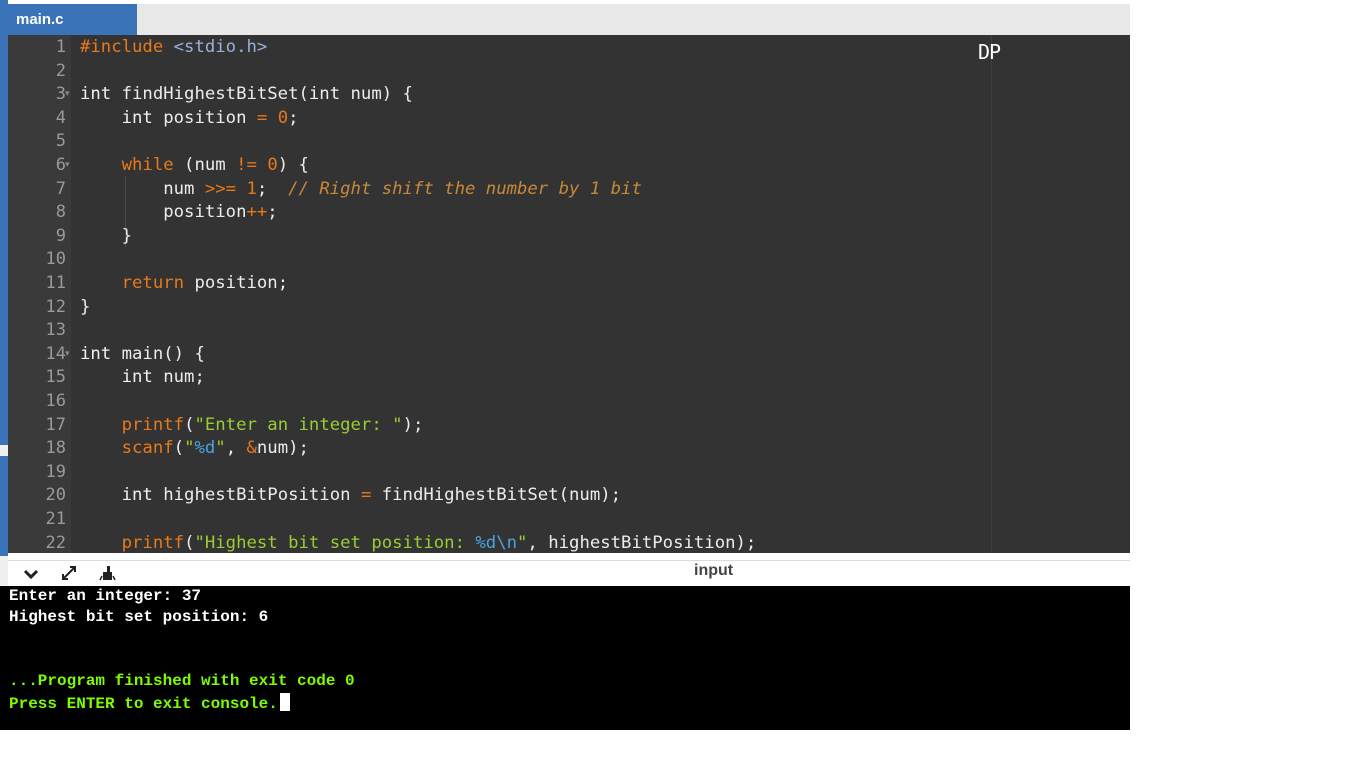  What do you see at coordinates (569, 237) in the screenshot?
I see `code-line: 9 }` at bounding box center [569, 237].